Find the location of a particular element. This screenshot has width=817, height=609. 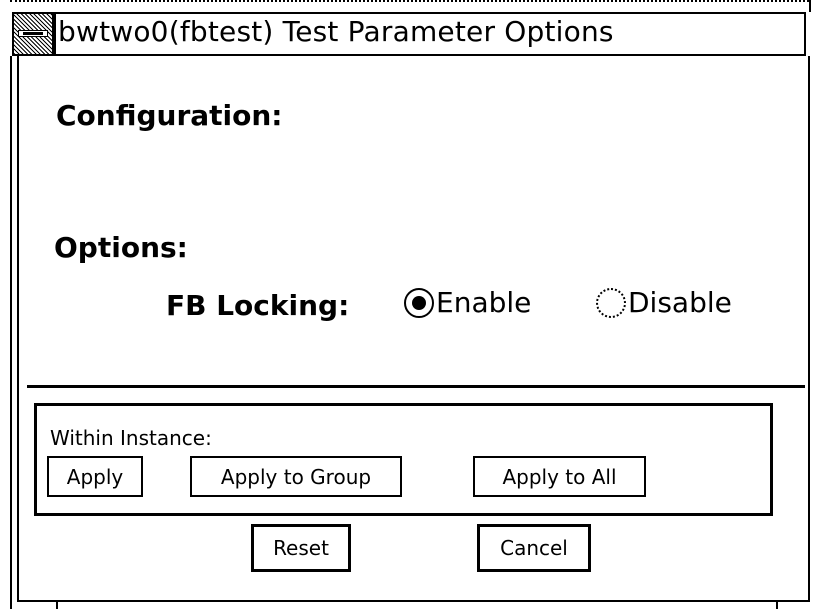

cancel-button: Cancel is located at coordinates (534, 548).